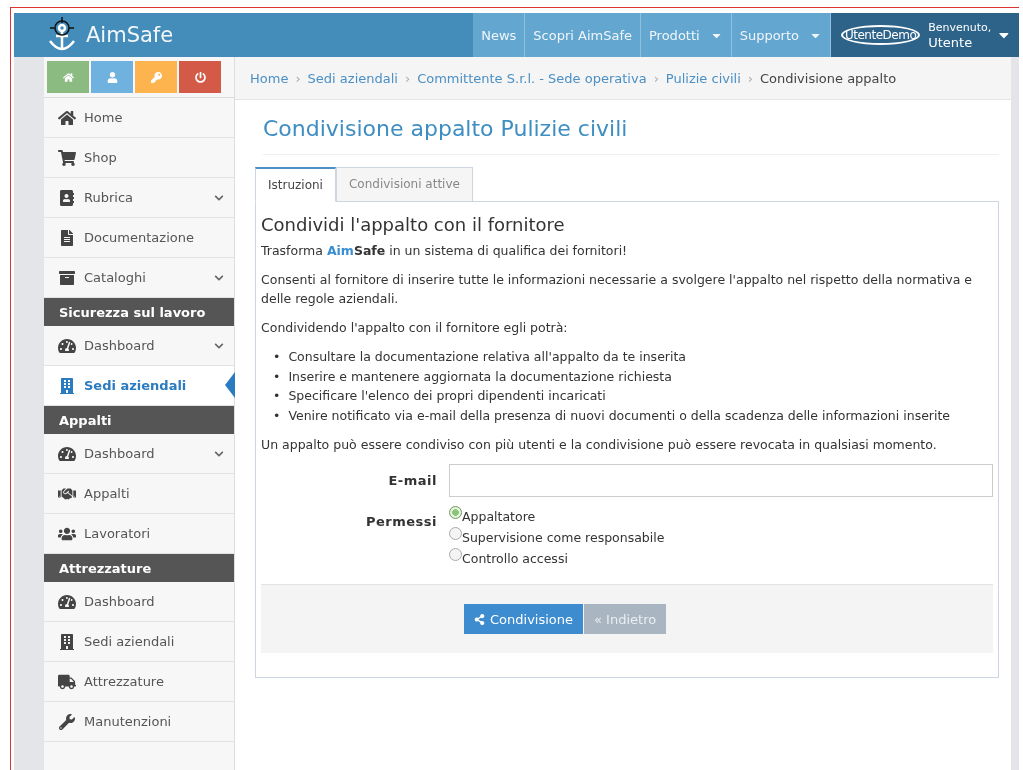  What do you see at coordinates (130, 35) in the screenshot?
I see `brand-name: AimSafe` at bounding box center [130, 35].